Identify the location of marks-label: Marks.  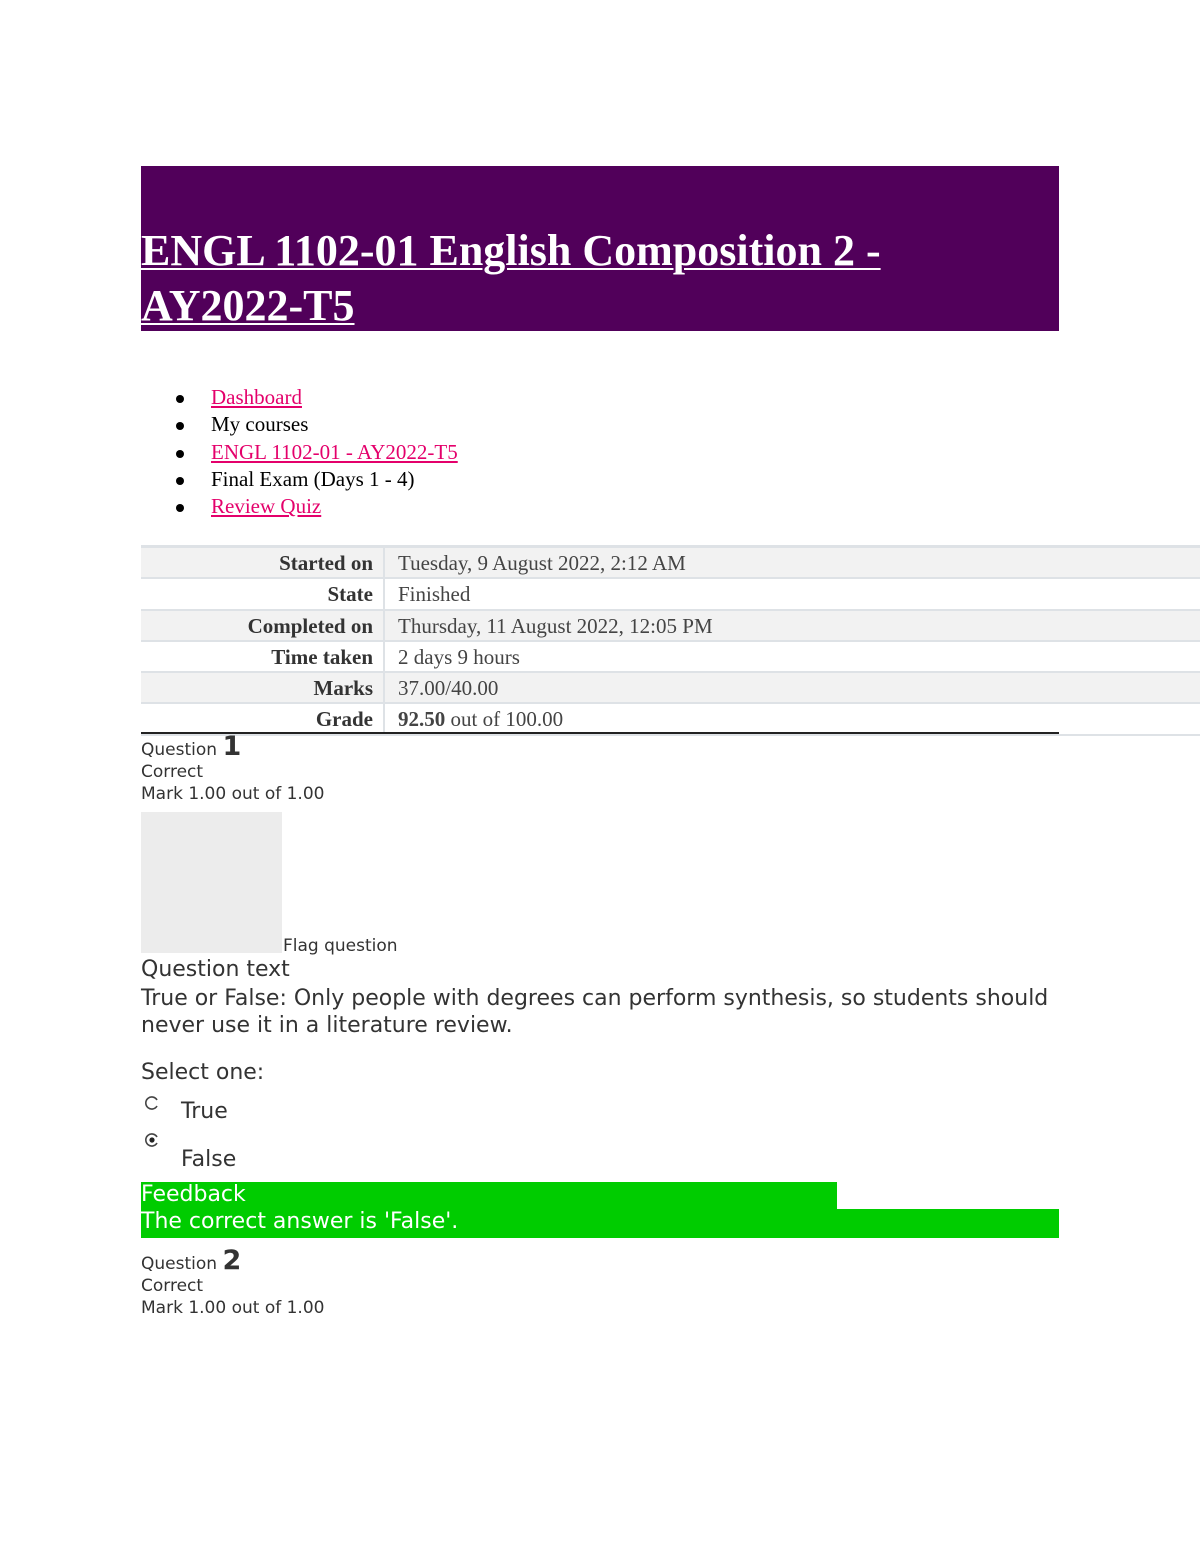
(343, 688).